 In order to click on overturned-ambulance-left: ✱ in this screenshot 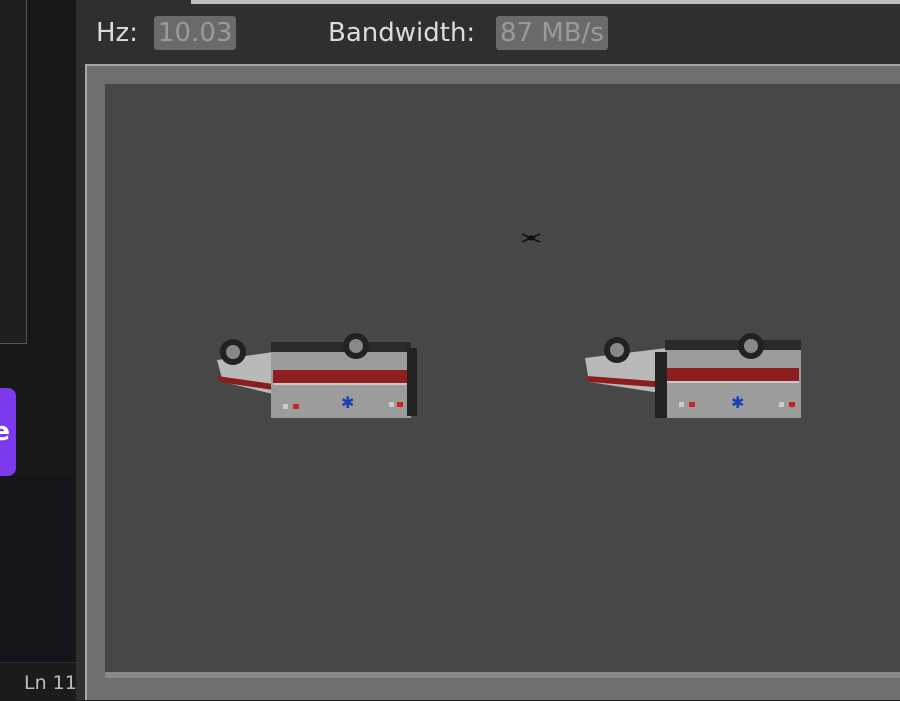, I will do `click(317, 375)`.